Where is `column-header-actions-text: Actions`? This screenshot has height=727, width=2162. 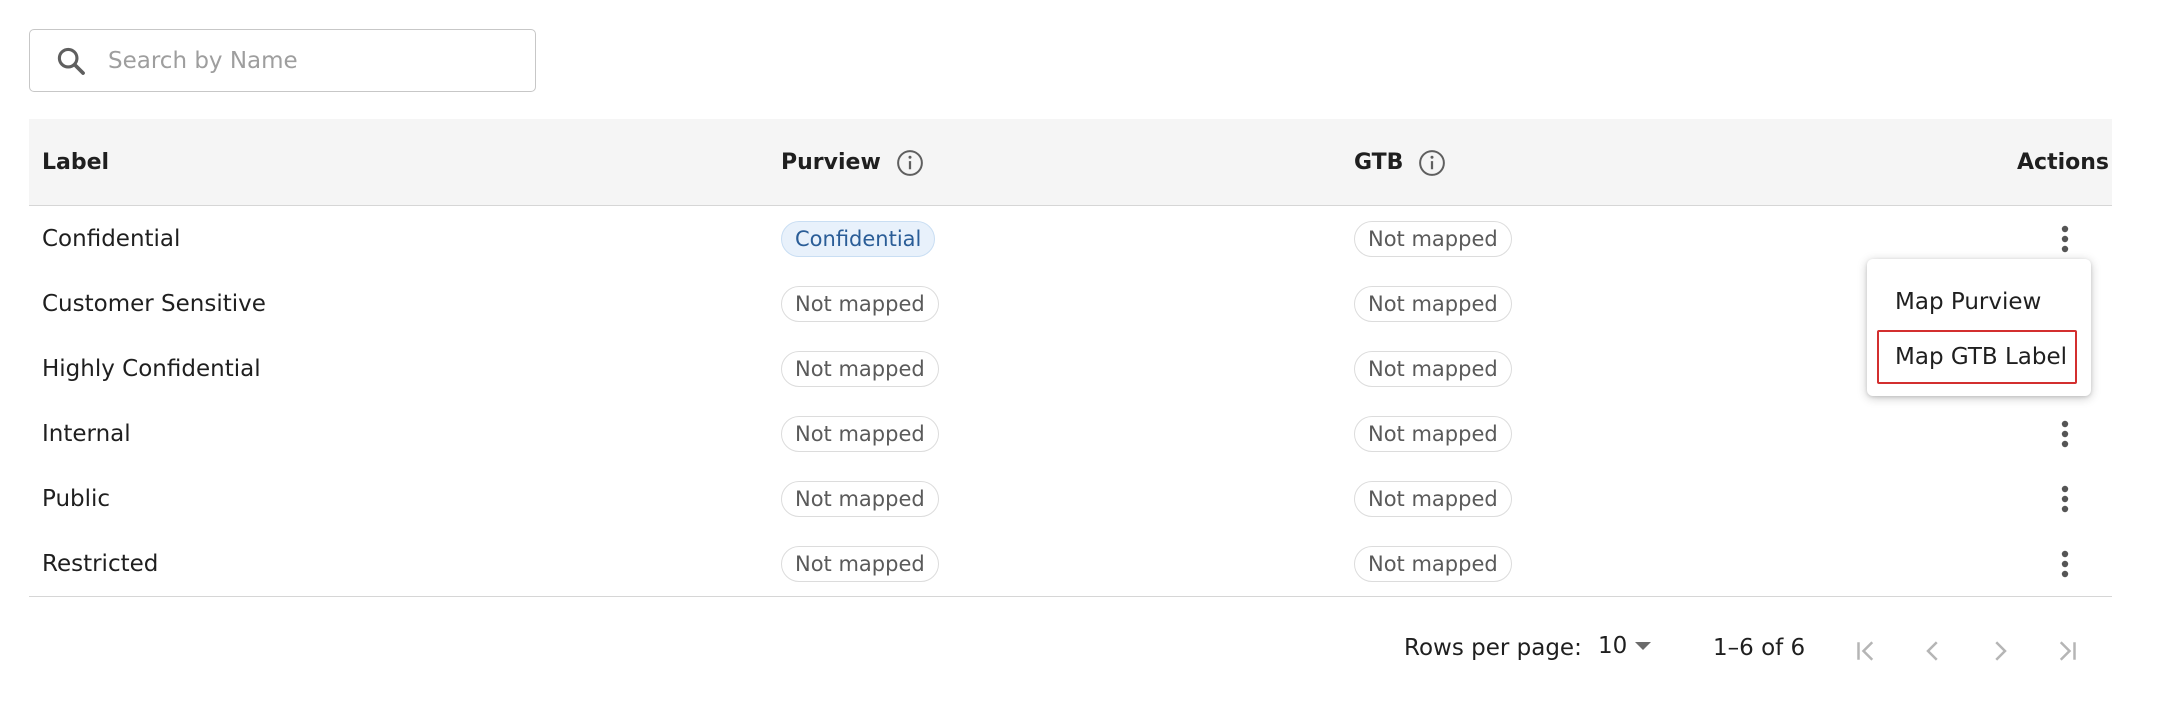 column-header-actions-text: Actions is located at coordinates (2063, 162).